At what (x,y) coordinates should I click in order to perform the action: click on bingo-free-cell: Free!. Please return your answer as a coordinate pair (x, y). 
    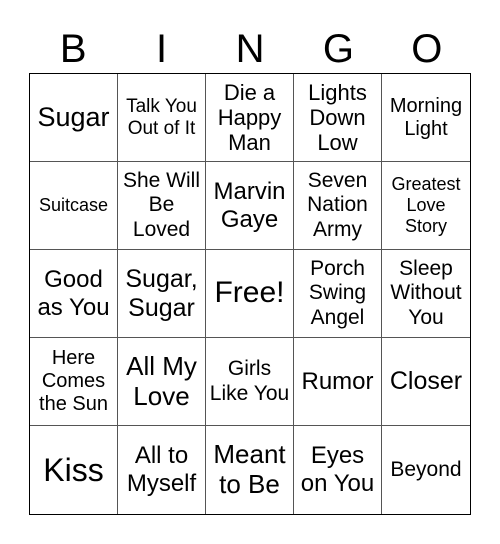
    Looking at the image, I should click on (250, 294).